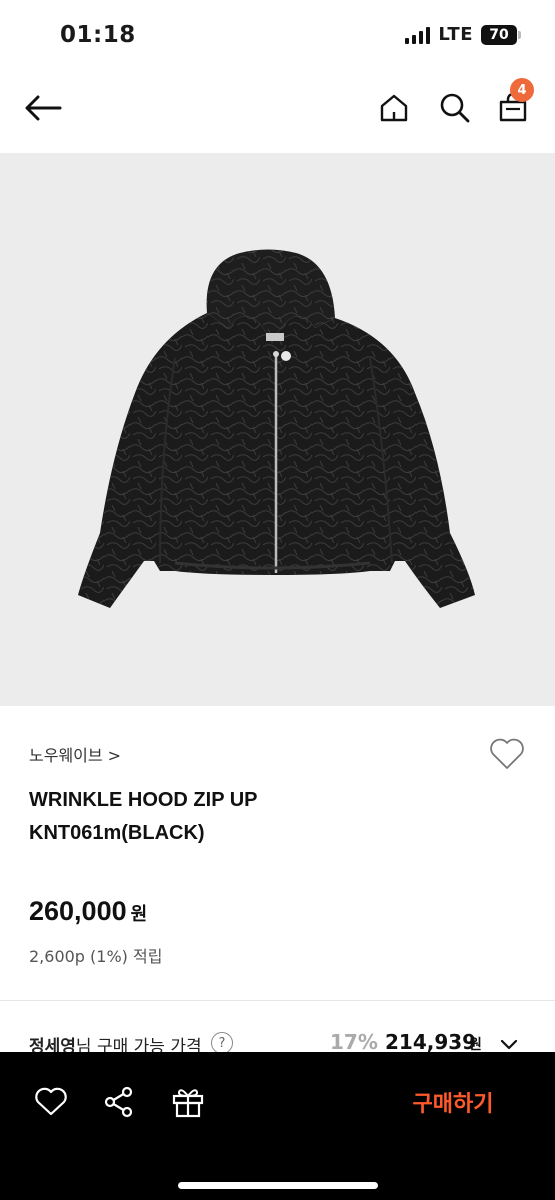  I want to click on gift-icon, so click(188, 1103).